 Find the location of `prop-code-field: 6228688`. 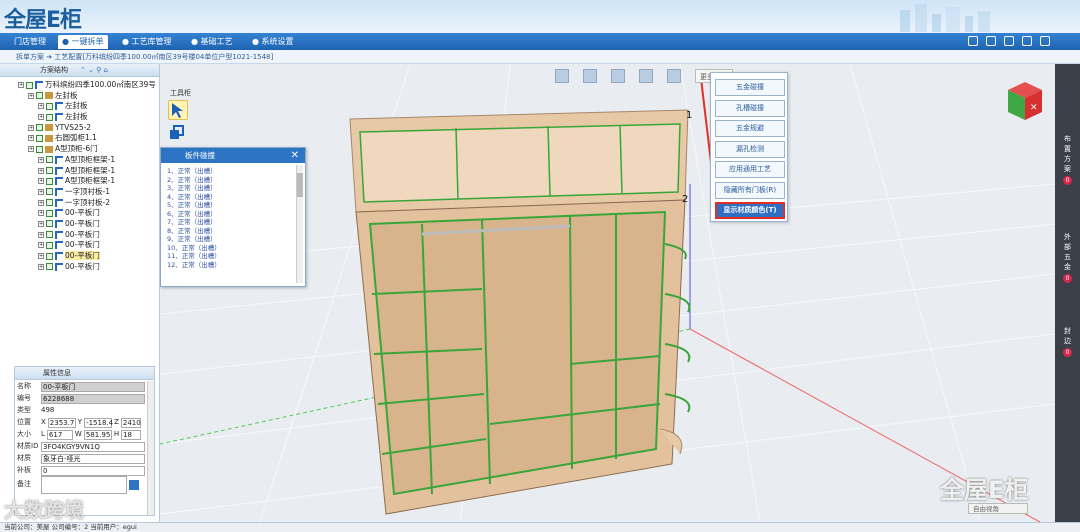

prop-code-field: 6228688 is located at coordinates (93, 398).